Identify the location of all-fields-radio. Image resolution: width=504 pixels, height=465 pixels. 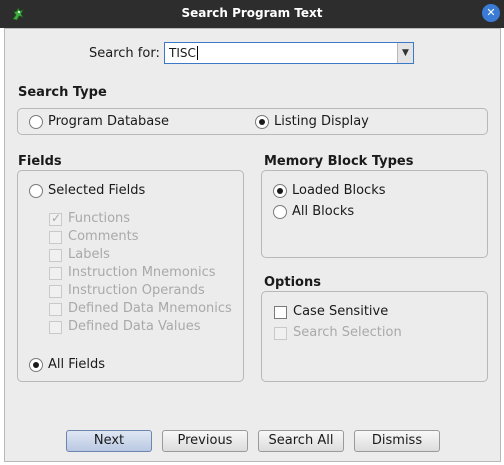
(36, 365).